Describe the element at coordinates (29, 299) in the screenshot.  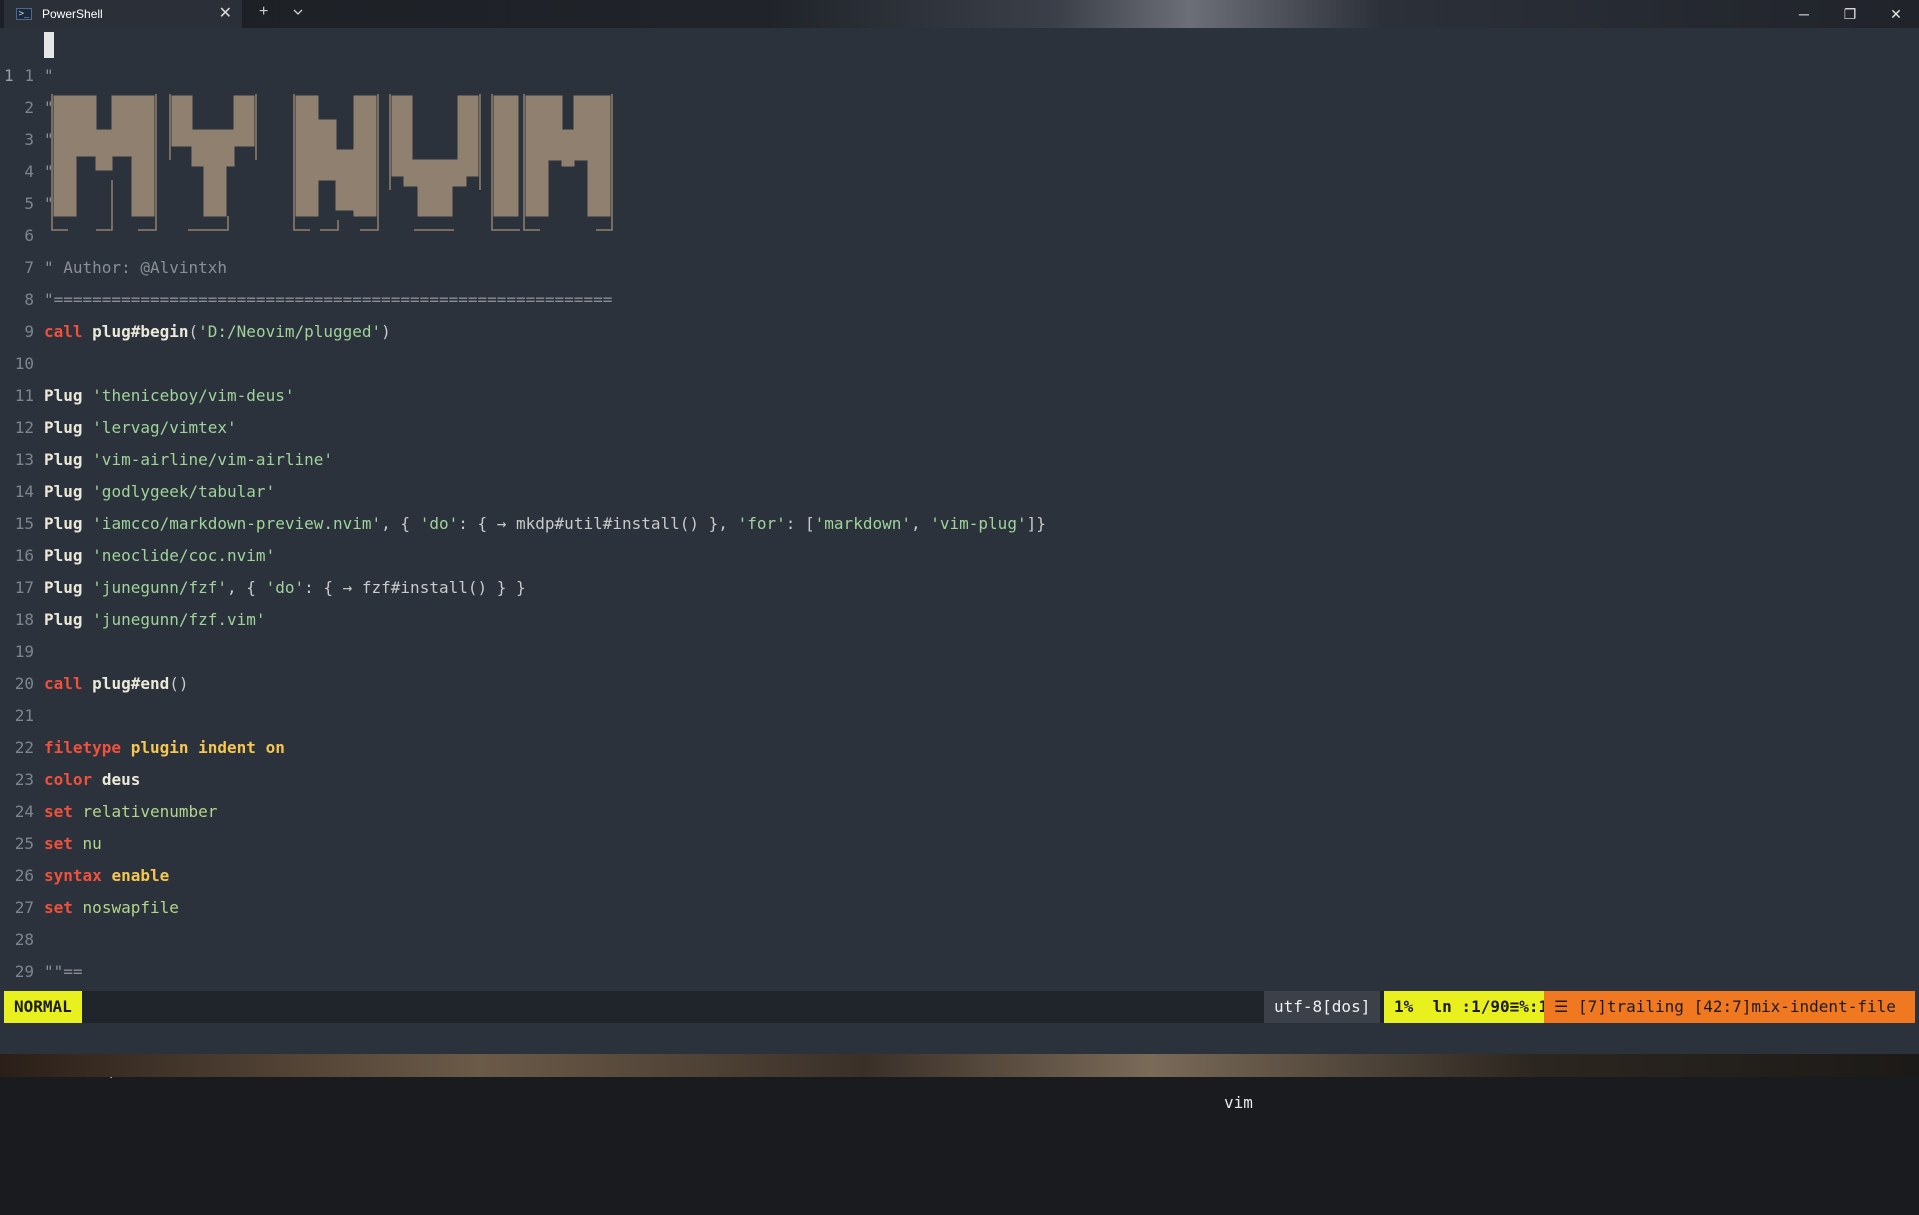
I see `line-number: 8` at that location.